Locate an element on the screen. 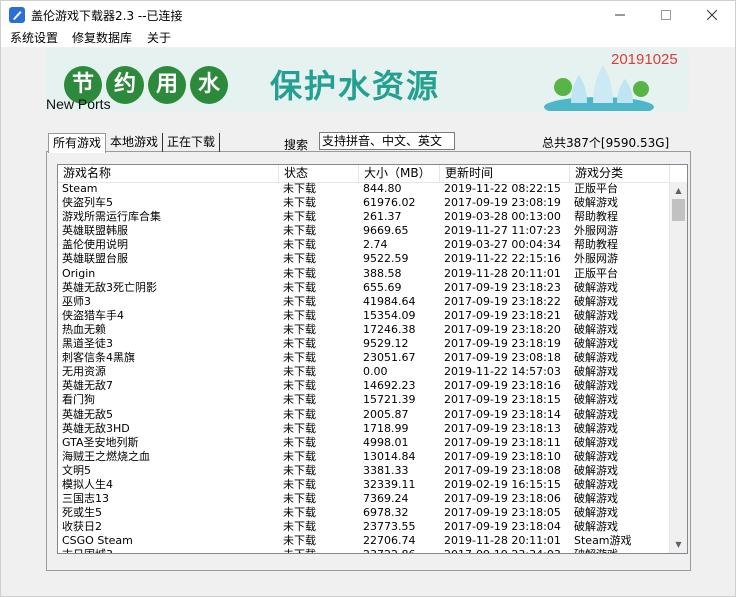 The height and width of the screenshot is (597, 736). table-row: 英雄无敌3HD 未下载 1718.99 2017-09-19 23:18:13 破解游戏 is located at coordinates (364, 429).